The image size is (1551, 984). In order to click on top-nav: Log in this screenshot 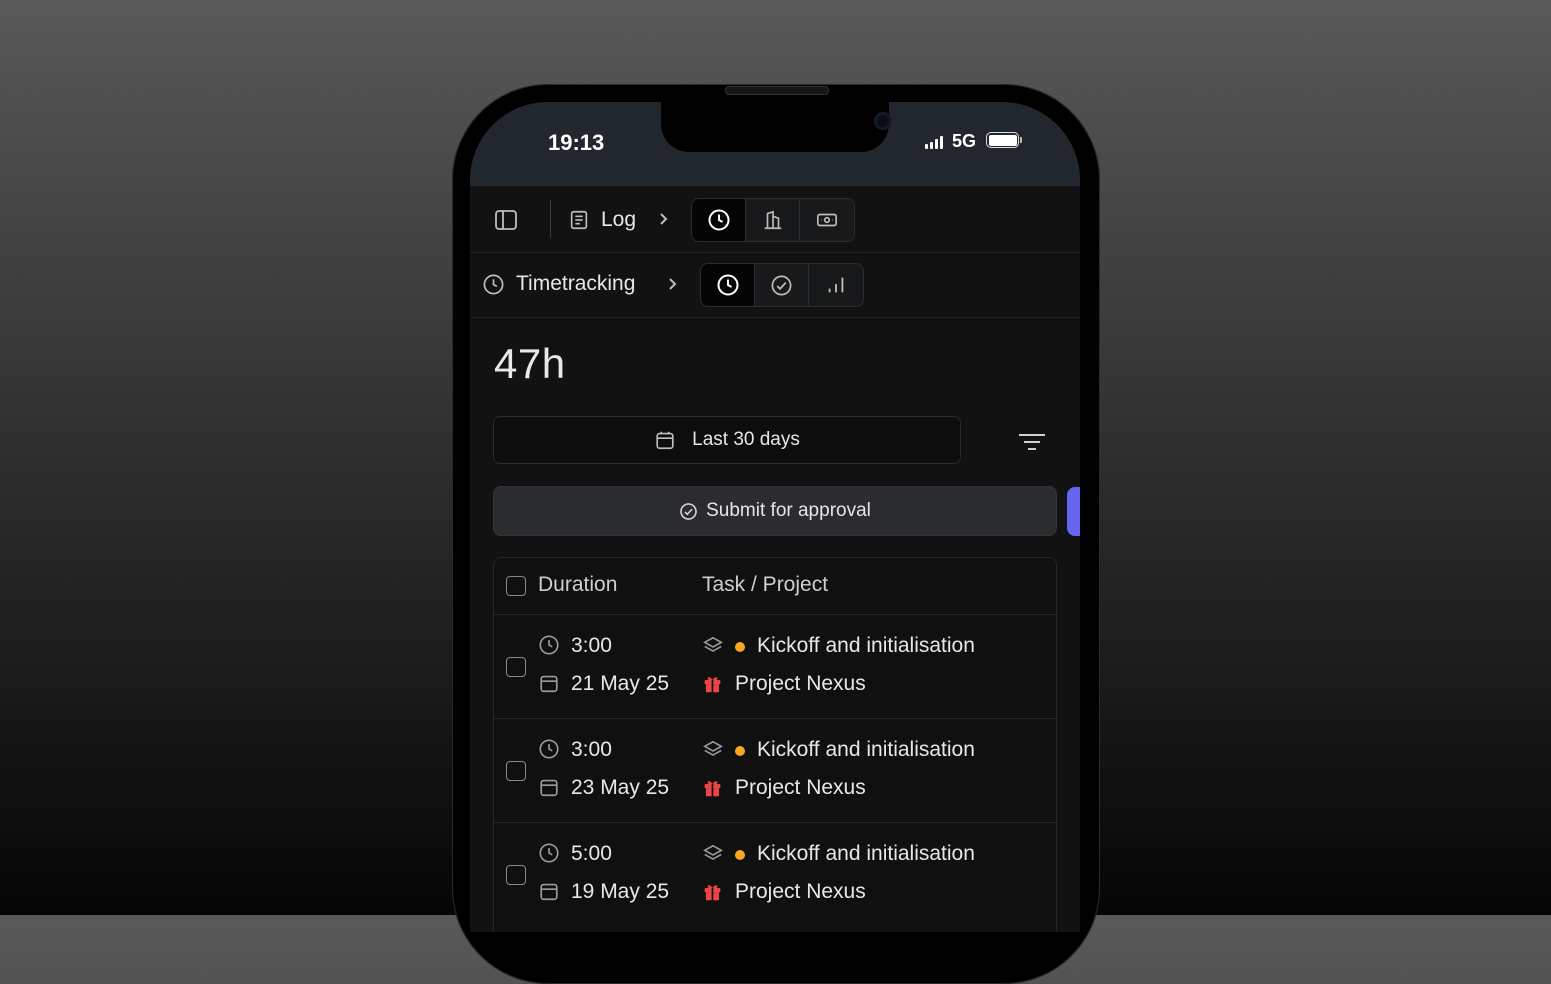, I will do `click(775, 219)`.